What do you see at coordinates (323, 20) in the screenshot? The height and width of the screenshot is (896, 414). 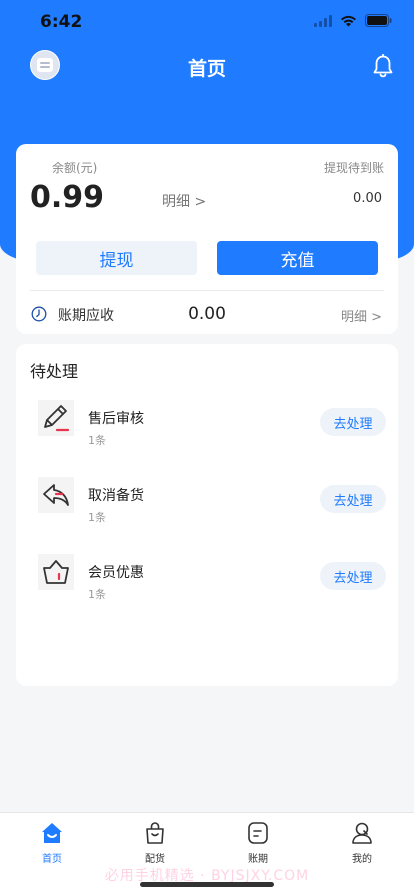 I see `cellular-signal-icon` at bounding box center [323, 20].